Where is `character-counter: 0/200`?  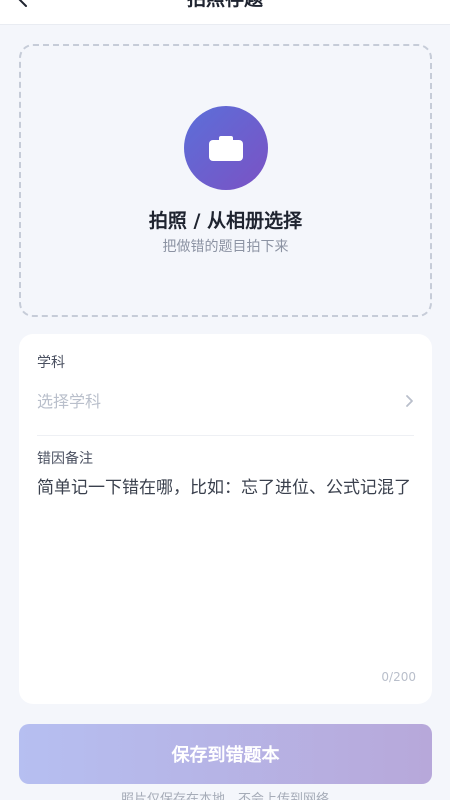 character-counter: 0/200 is located at coordinates (398, 677).